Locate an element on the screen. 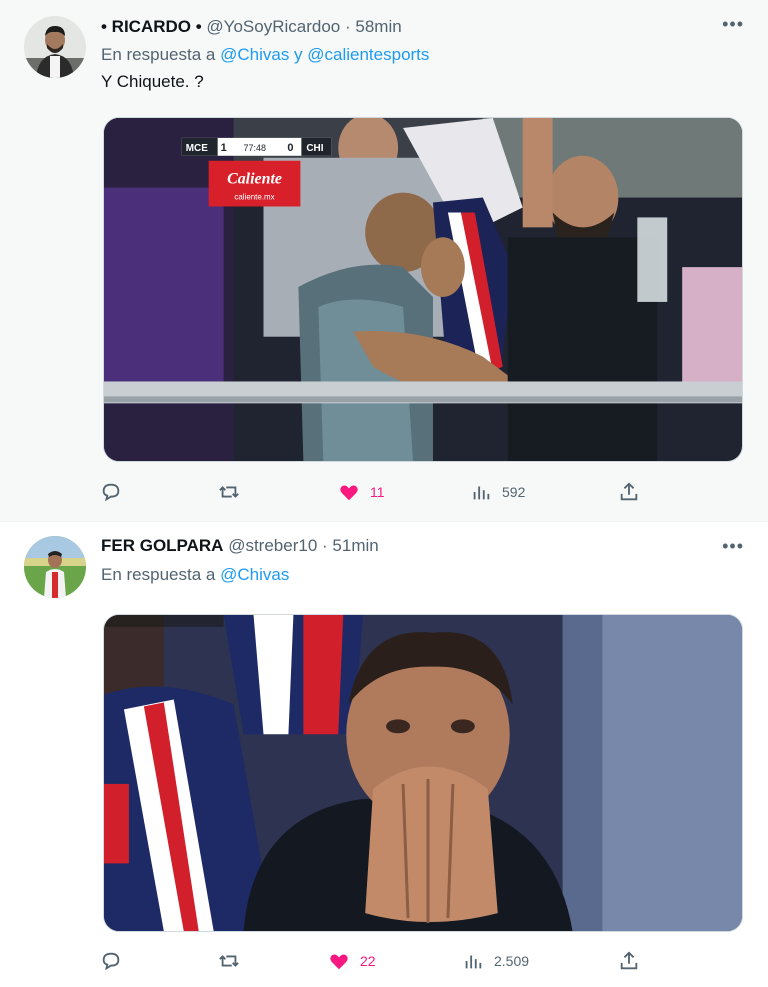 Image resolution: width=768 pixels, height=987 pixels. views-button: 2.509 is located at coordinates (495, 961).